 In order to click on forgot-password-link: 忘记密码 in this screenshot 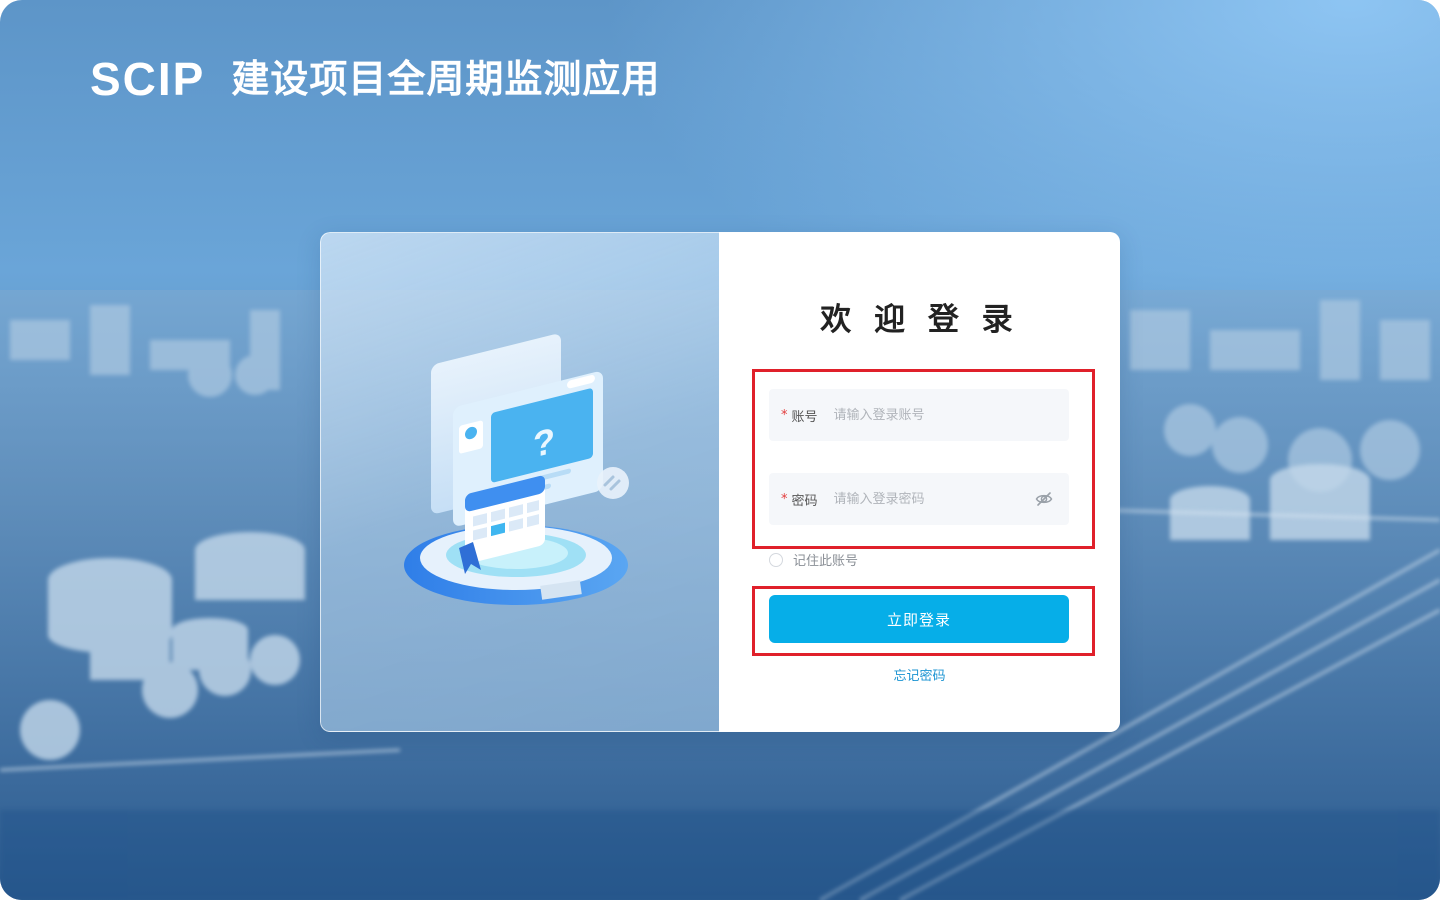, I will do `click(919, 674)`.